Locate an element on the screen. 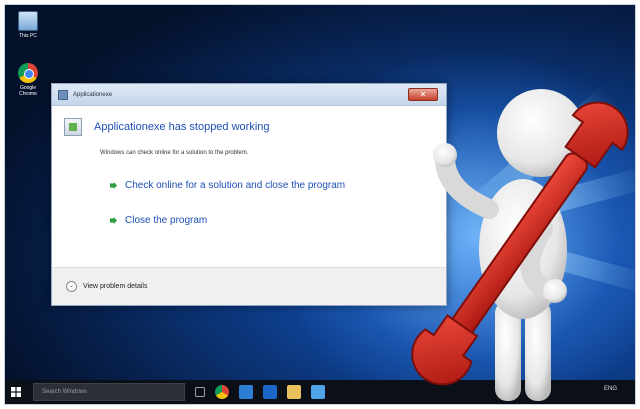  chrome-taskbar-icon is located at coordinates (222, 392).